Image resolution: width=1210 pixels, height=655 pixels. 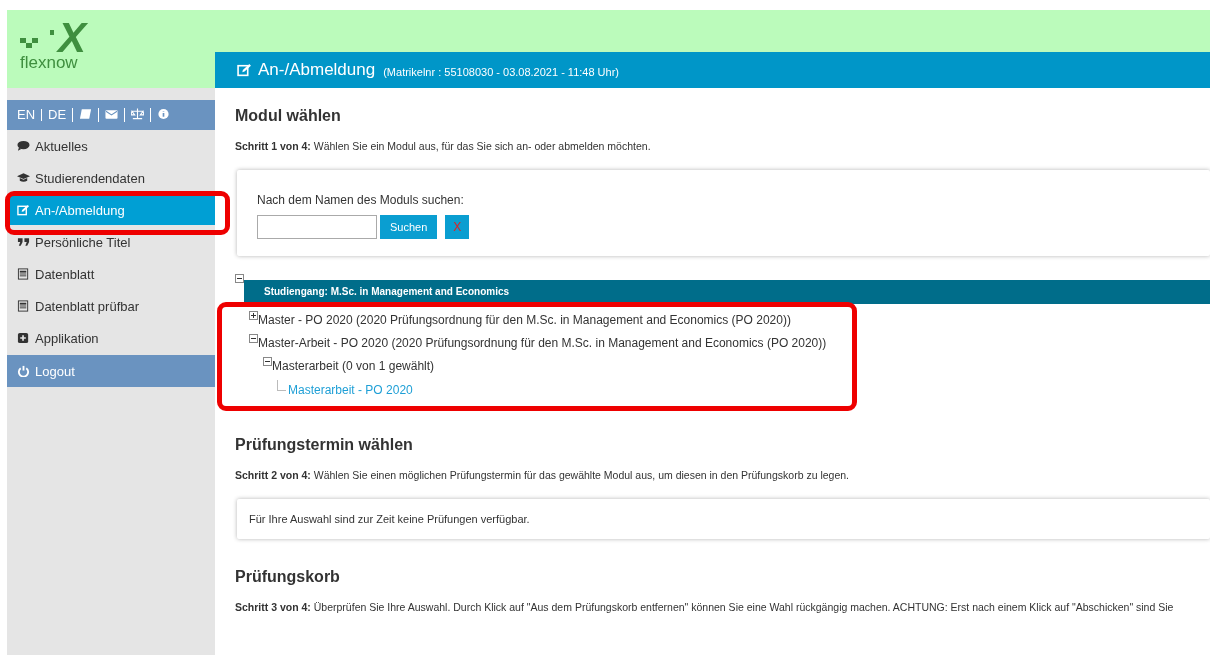 I want to click on plus-square-icon, so click(x=23, y=338).